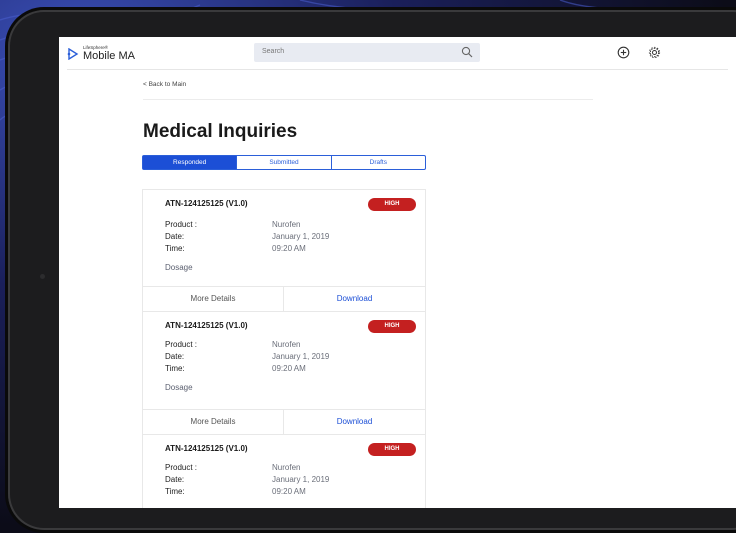 The width and height of the screenshot is (736, 533). I want to click on add-circle-icon, so click(623, 52).